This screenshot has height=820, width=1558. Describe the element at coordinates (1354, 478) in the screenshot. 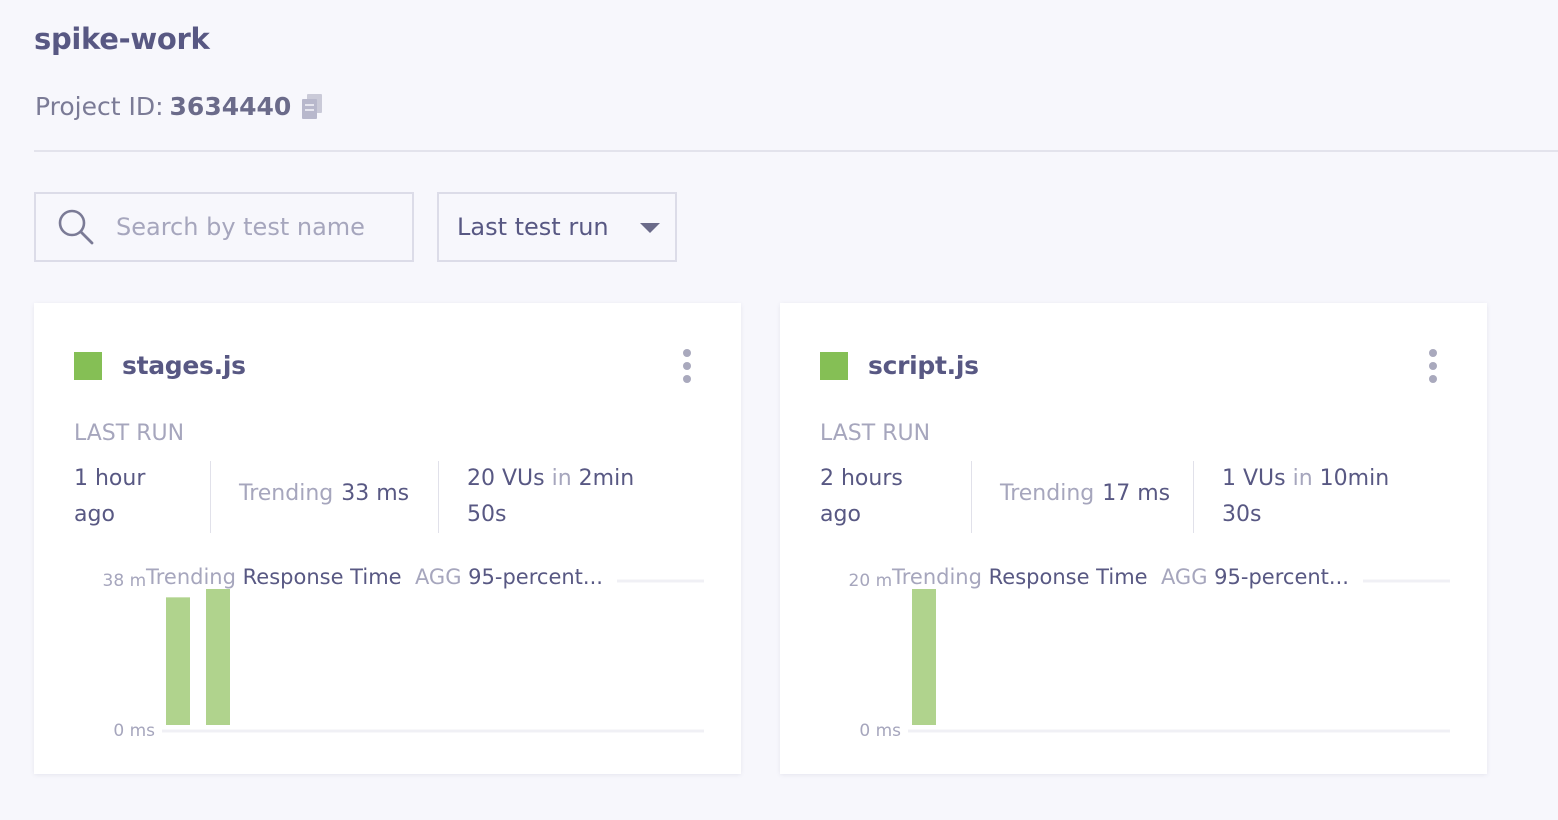

I see `vus-duration: 10min` at that location.